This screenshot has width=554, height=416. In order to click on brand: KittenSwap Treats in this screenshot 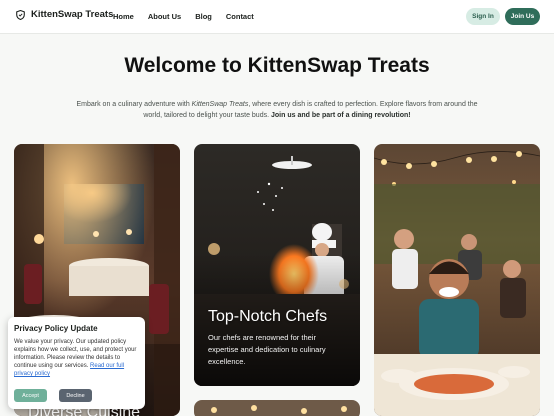, I will do `click(64, 14)`.